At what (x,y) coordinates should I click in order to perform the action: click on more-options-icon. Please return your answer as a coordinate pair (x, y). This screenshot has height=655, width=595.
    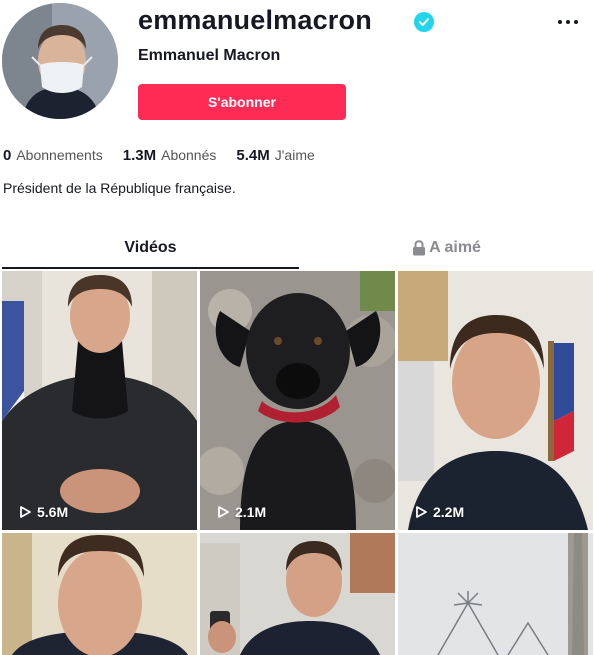
    Looking at the image, I should click on (572, 22).